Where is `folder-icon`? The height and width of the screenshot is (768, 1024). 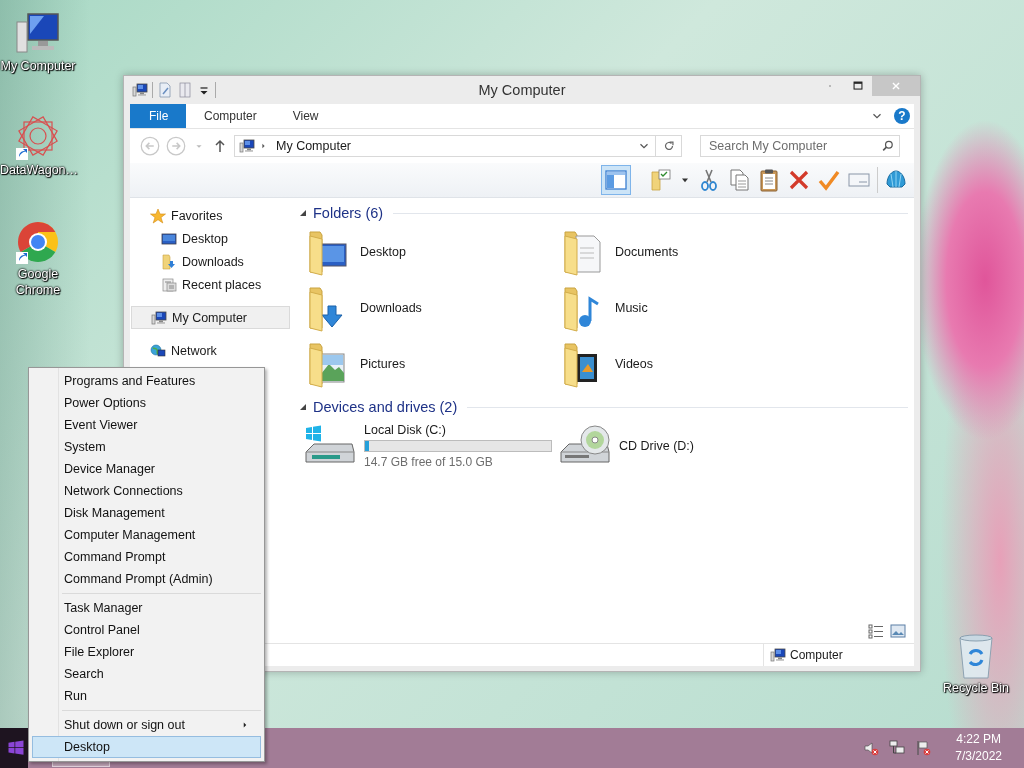 folder-icon is located at coordinates (169, 261).